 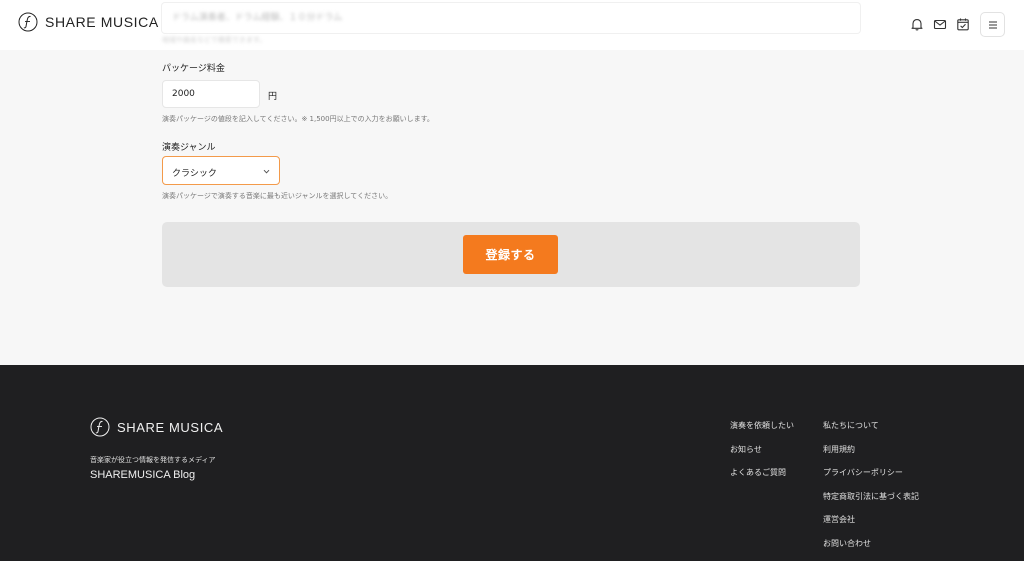 I want to click on price-unit: 円, so click(x=273, y=97).